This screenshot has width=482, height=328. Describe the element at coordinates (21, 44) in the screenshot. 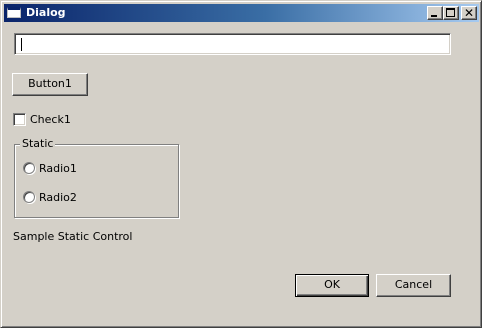

I see `text-caret` at that location.